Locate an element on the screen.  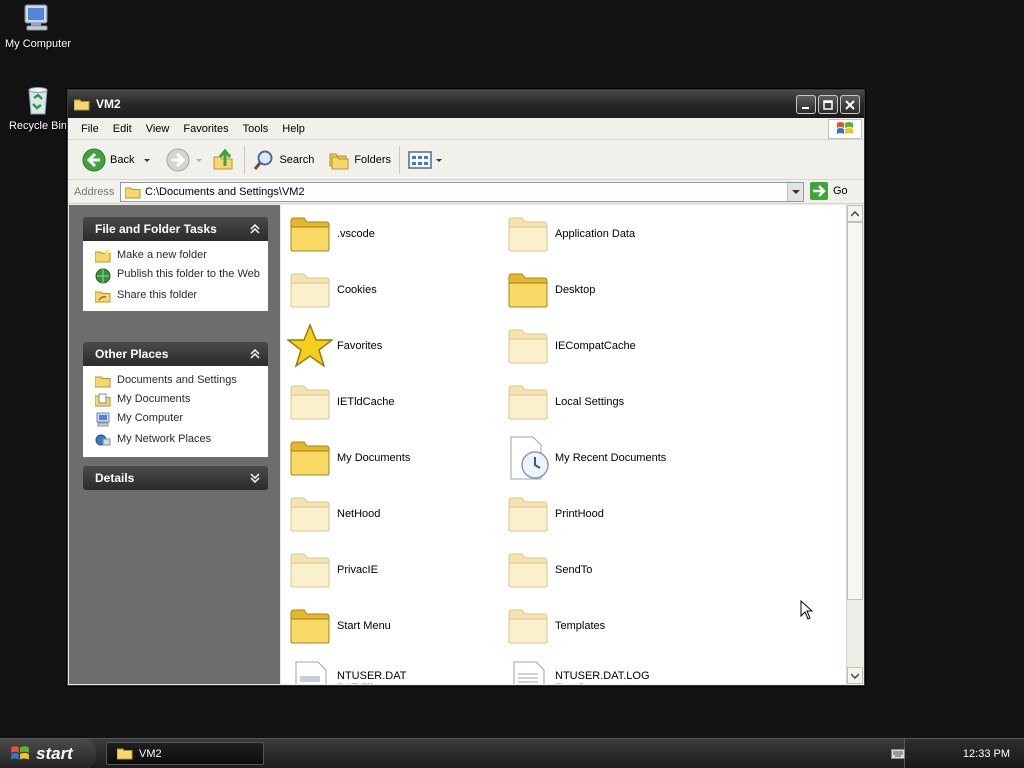
recycle-bin-icon is located at coordinates (38, 101).